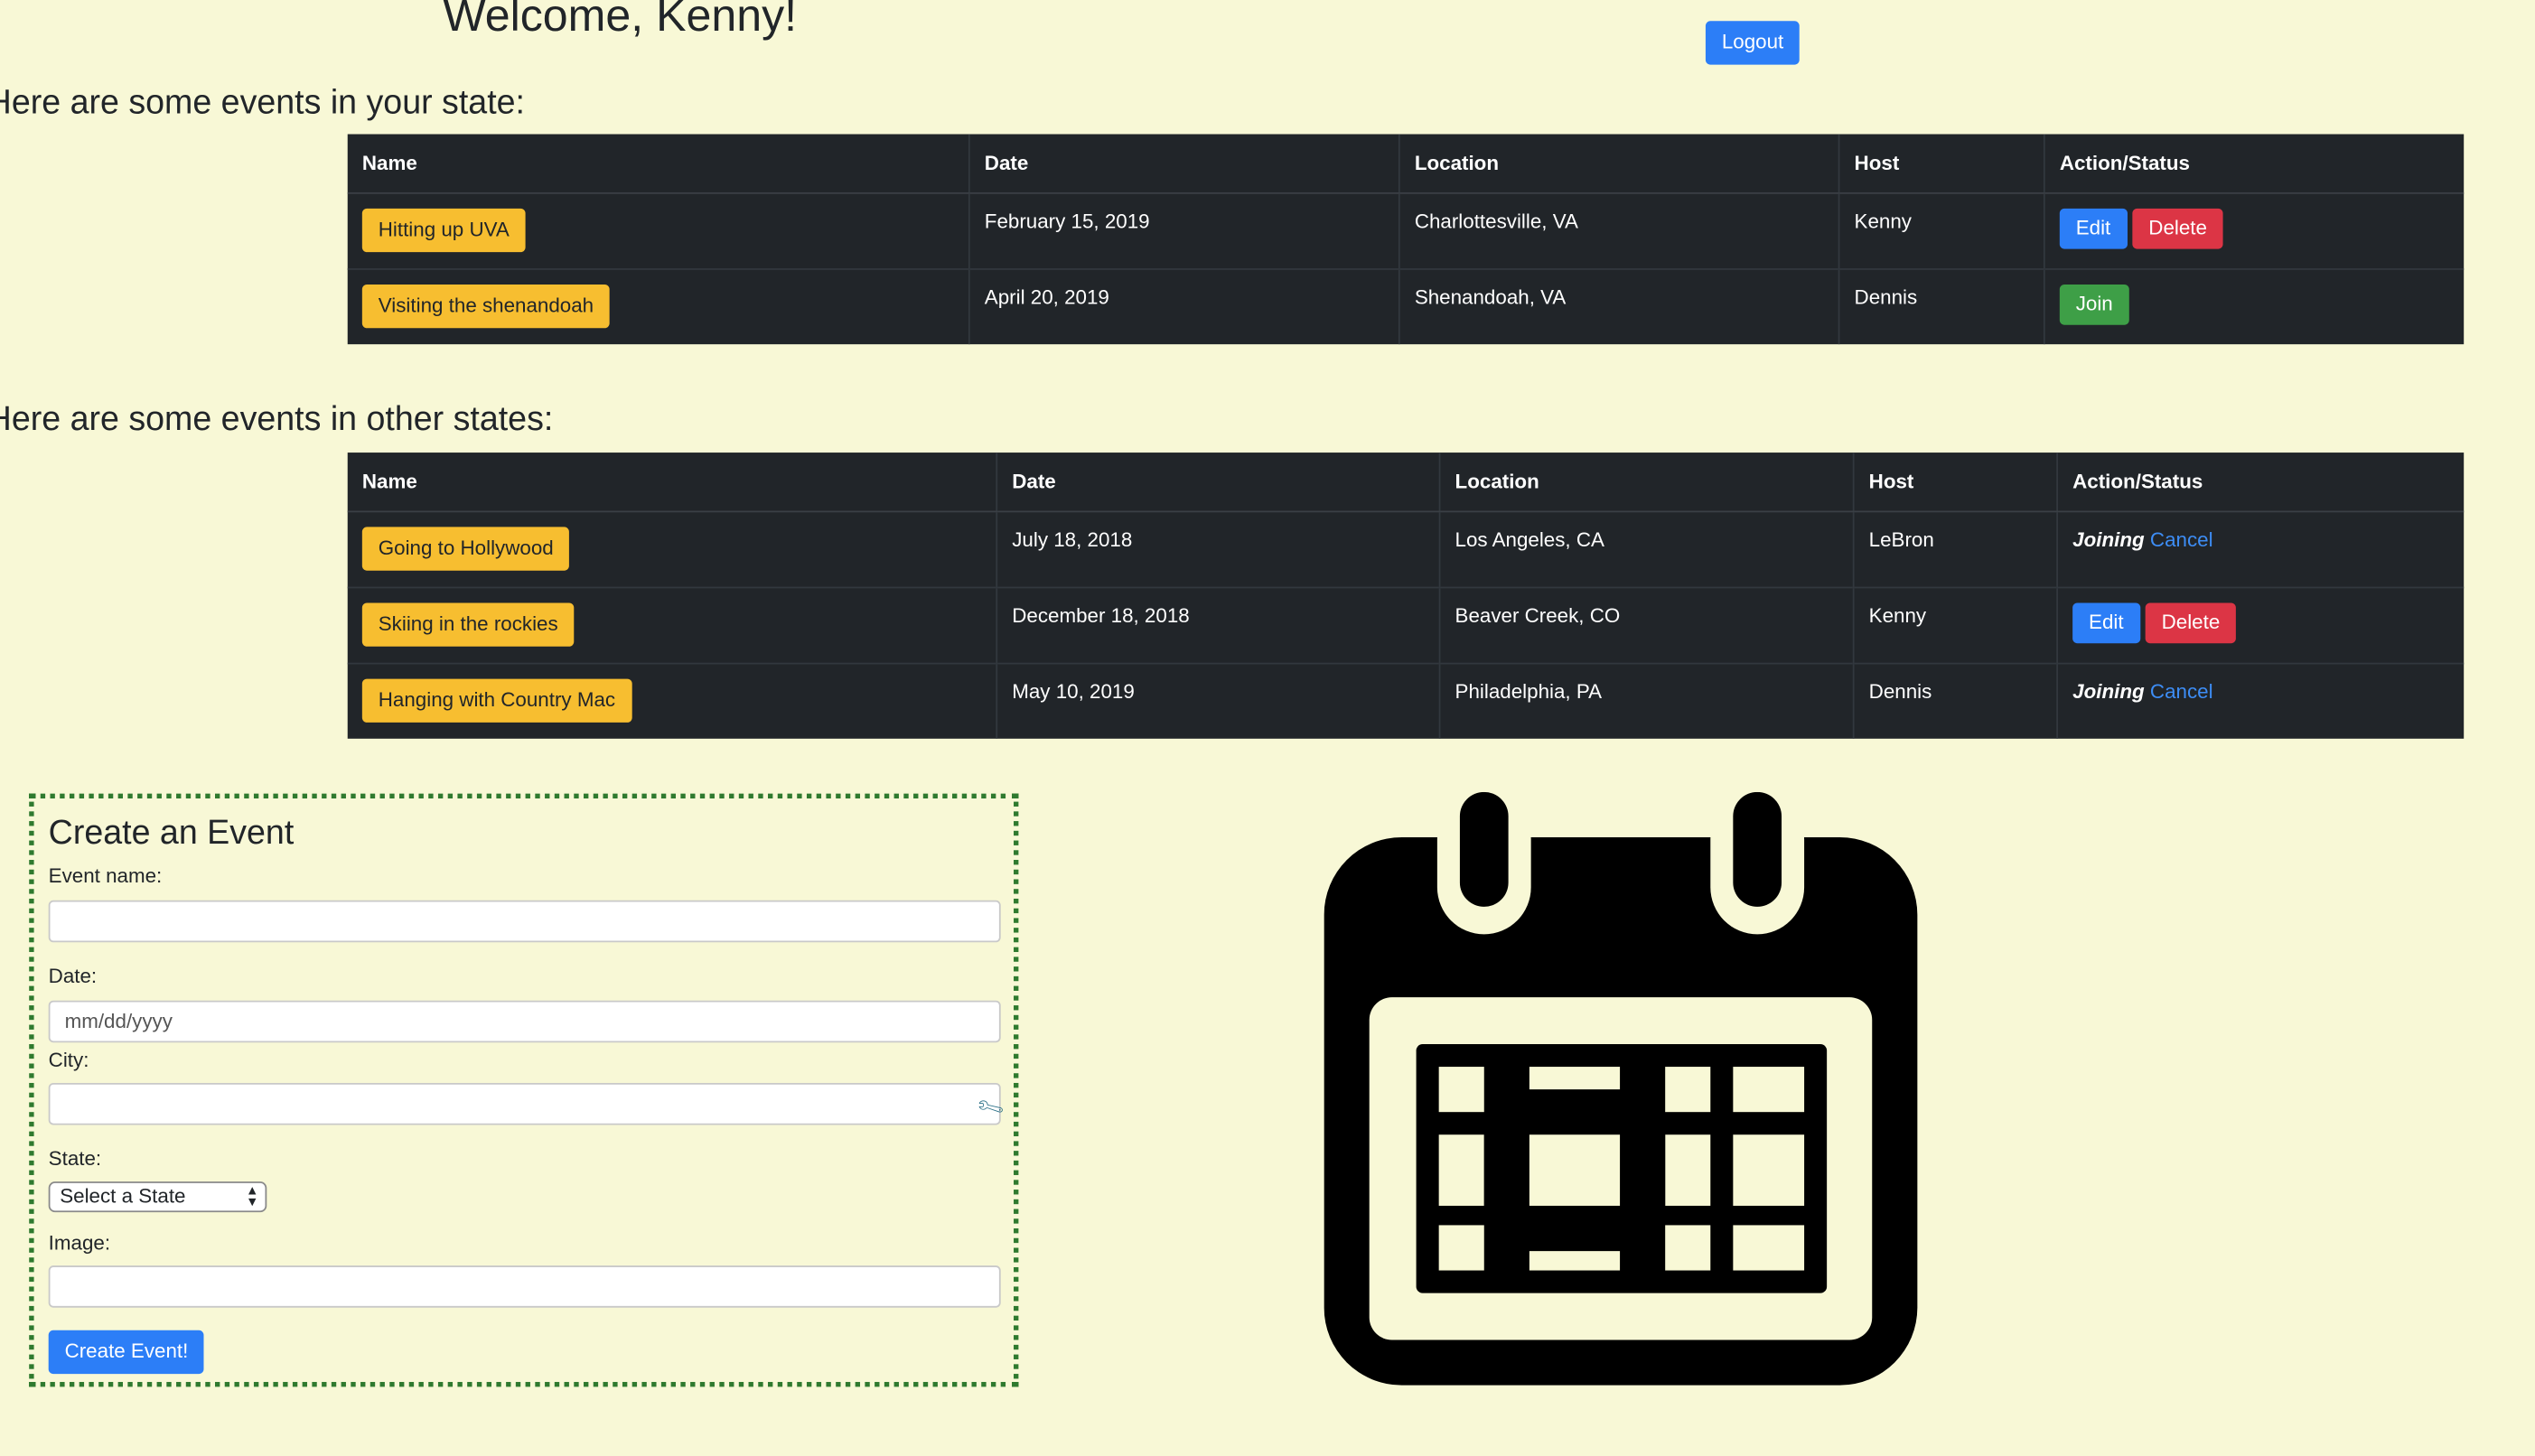 This screenshot has height=1456, width=2535. Describe the element at coordinates (123, 1196) in the screenshot. I see `state-select-value: Select a State` at that location.